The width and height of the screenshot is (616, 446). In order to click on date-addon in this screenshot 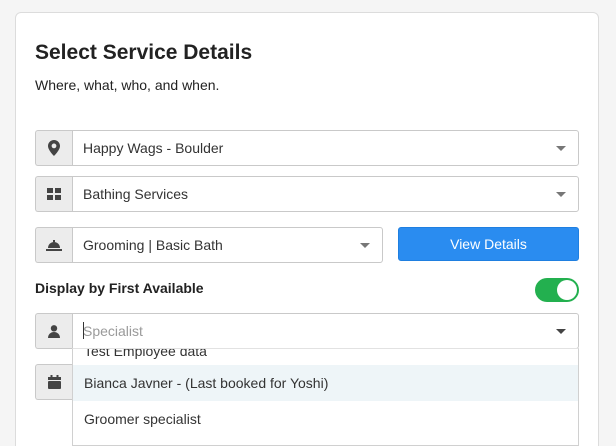, I will do `click(53, 382)`.